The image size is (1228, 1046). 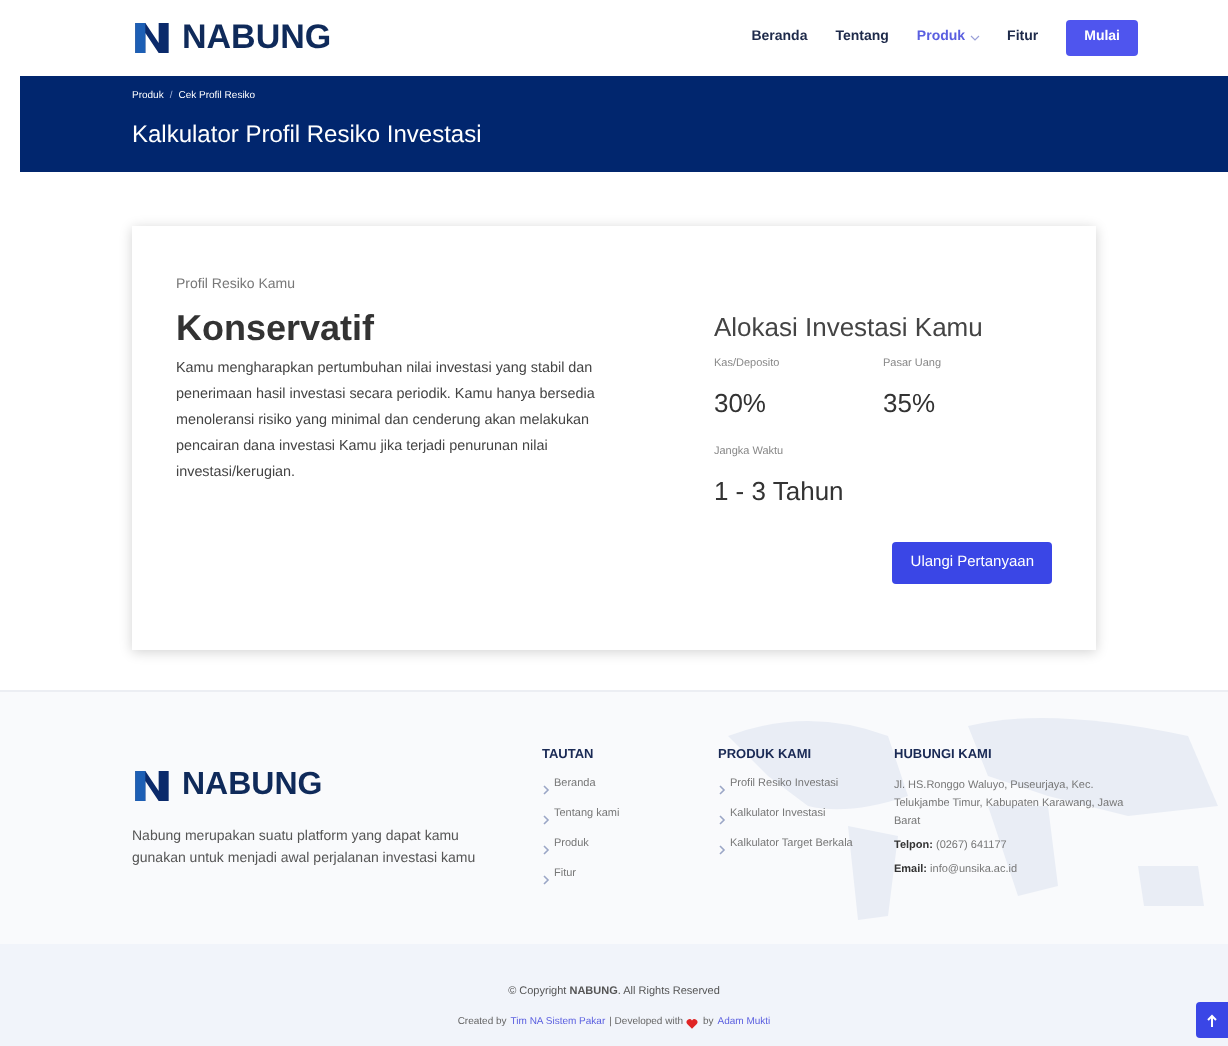 I want to click on allocation-value: 35%, so click(x=910, y=404).